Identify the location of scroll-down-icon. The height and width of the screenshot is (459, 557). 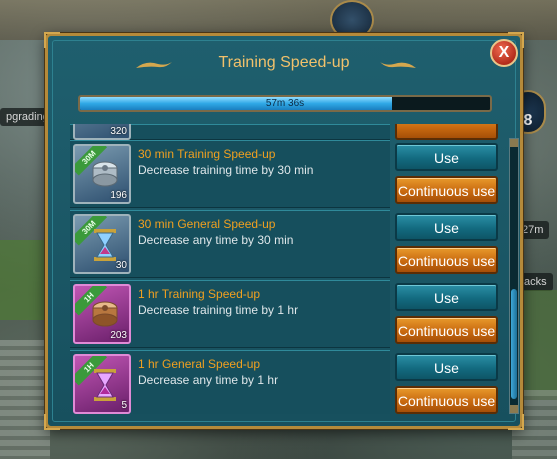
(514, 409).